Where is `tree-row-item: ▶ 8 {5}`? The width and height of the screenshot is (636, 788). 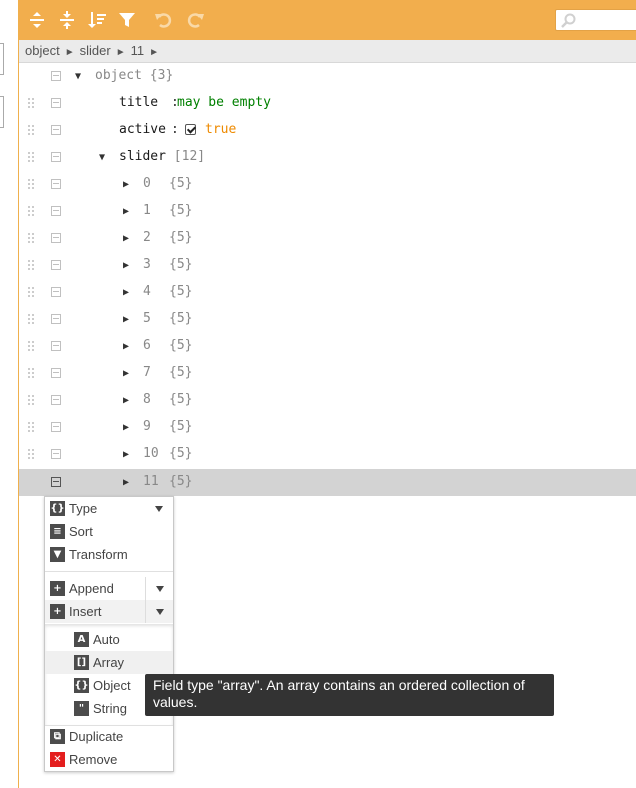 tree-row-item: ▶ 8 {5} is located at coordinates (327, 400).